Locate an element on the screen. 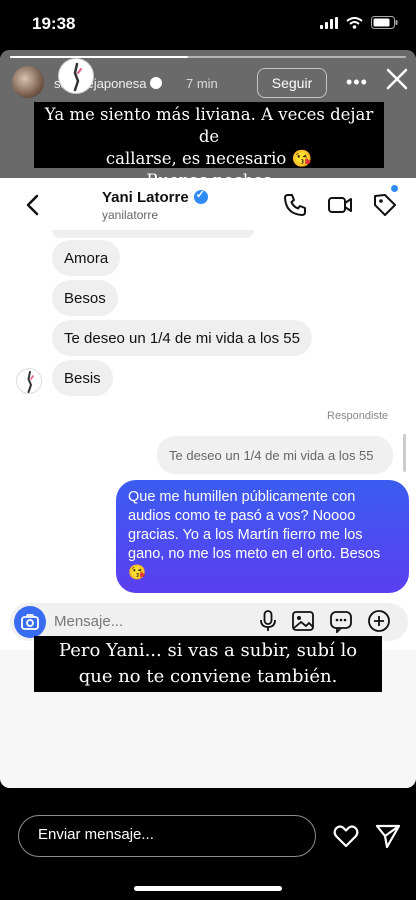  story-progress-fill is located at coordinates (99, 57).